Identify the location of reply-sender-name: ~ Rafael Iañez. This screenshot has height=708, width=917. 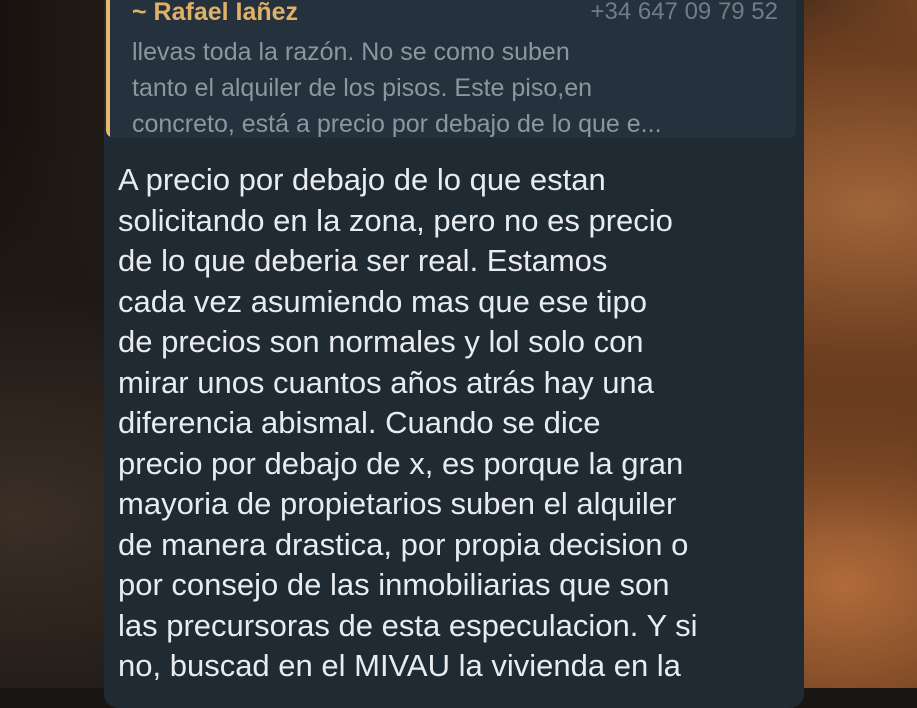
(215, 13).